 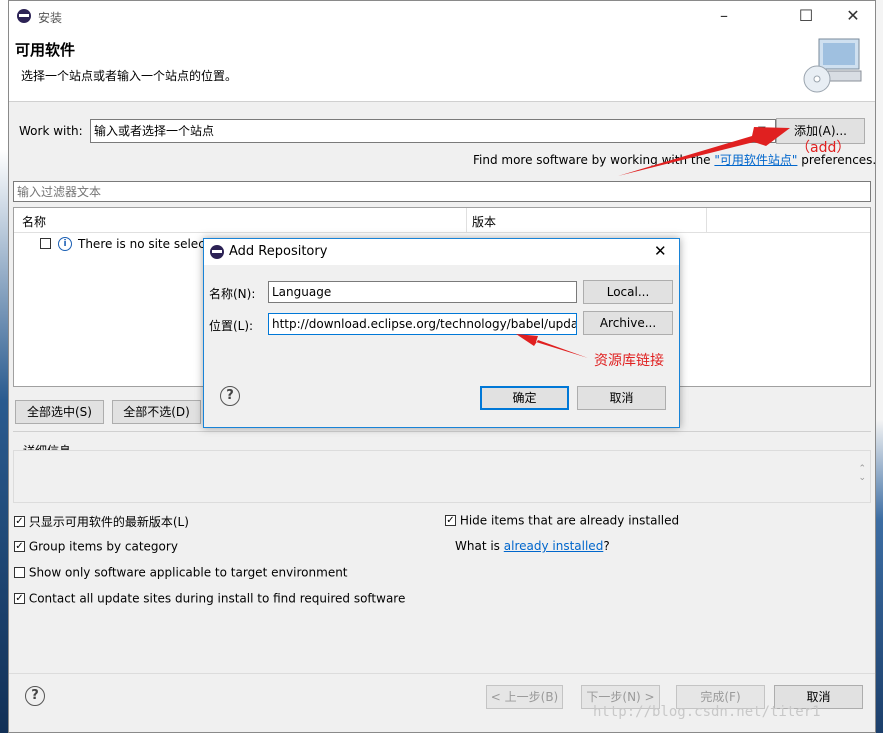 I want to click on repo-arrow, so click(x=552, y=346).